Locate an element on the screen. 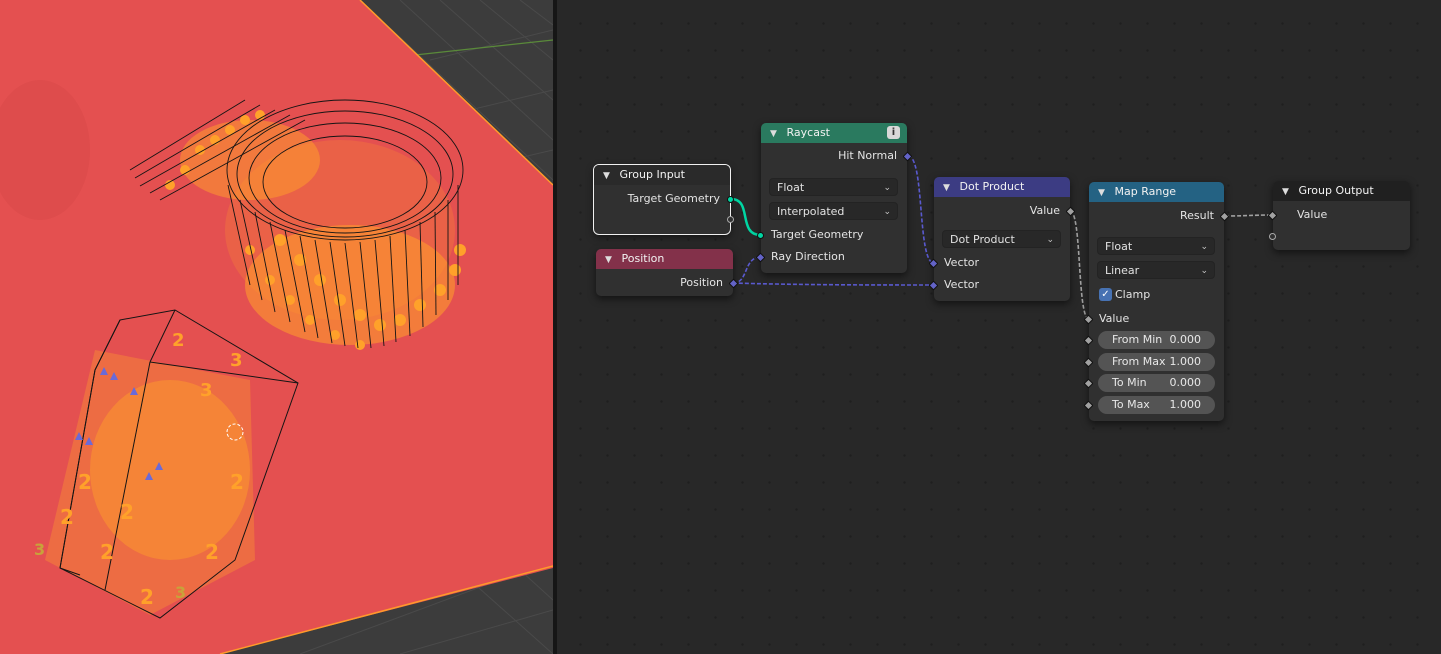 The height and width of the screenshot is (654, 1441). node-header: ▼ Position is located at coordinates (664, 259).